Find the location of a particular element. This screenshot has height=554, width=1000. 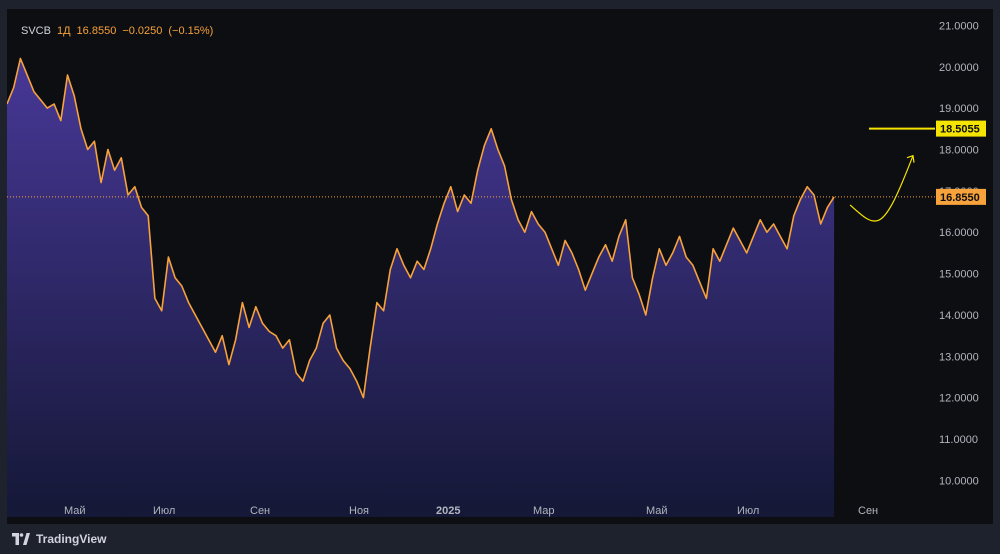

y-tick-label: 15.0000 is located at coordinates (959, 275).